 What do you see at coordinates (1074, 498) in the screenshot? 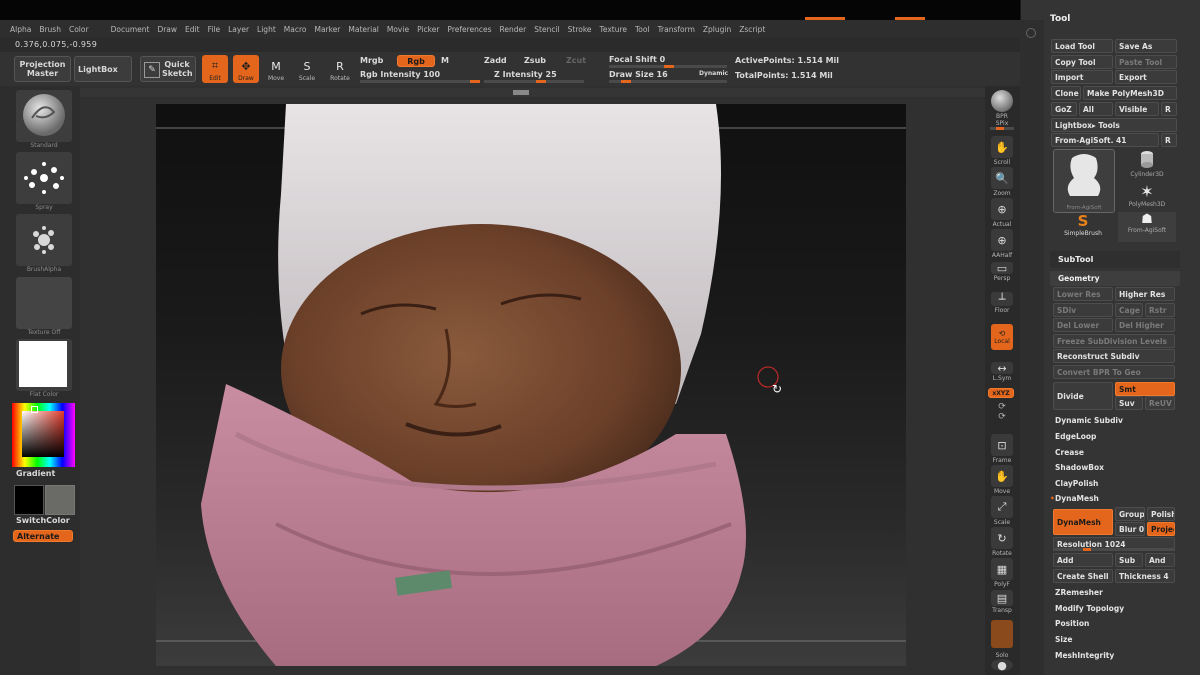
I see `dynamesh-section: • DynaMesh` at bounding box center [1074, 498].